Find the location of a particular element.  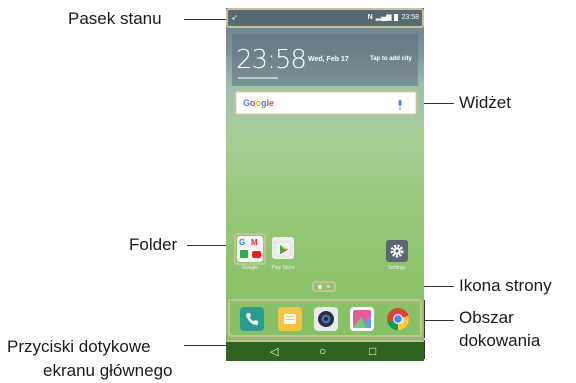

back-button: ◁ is located at coordinates (274, 351).